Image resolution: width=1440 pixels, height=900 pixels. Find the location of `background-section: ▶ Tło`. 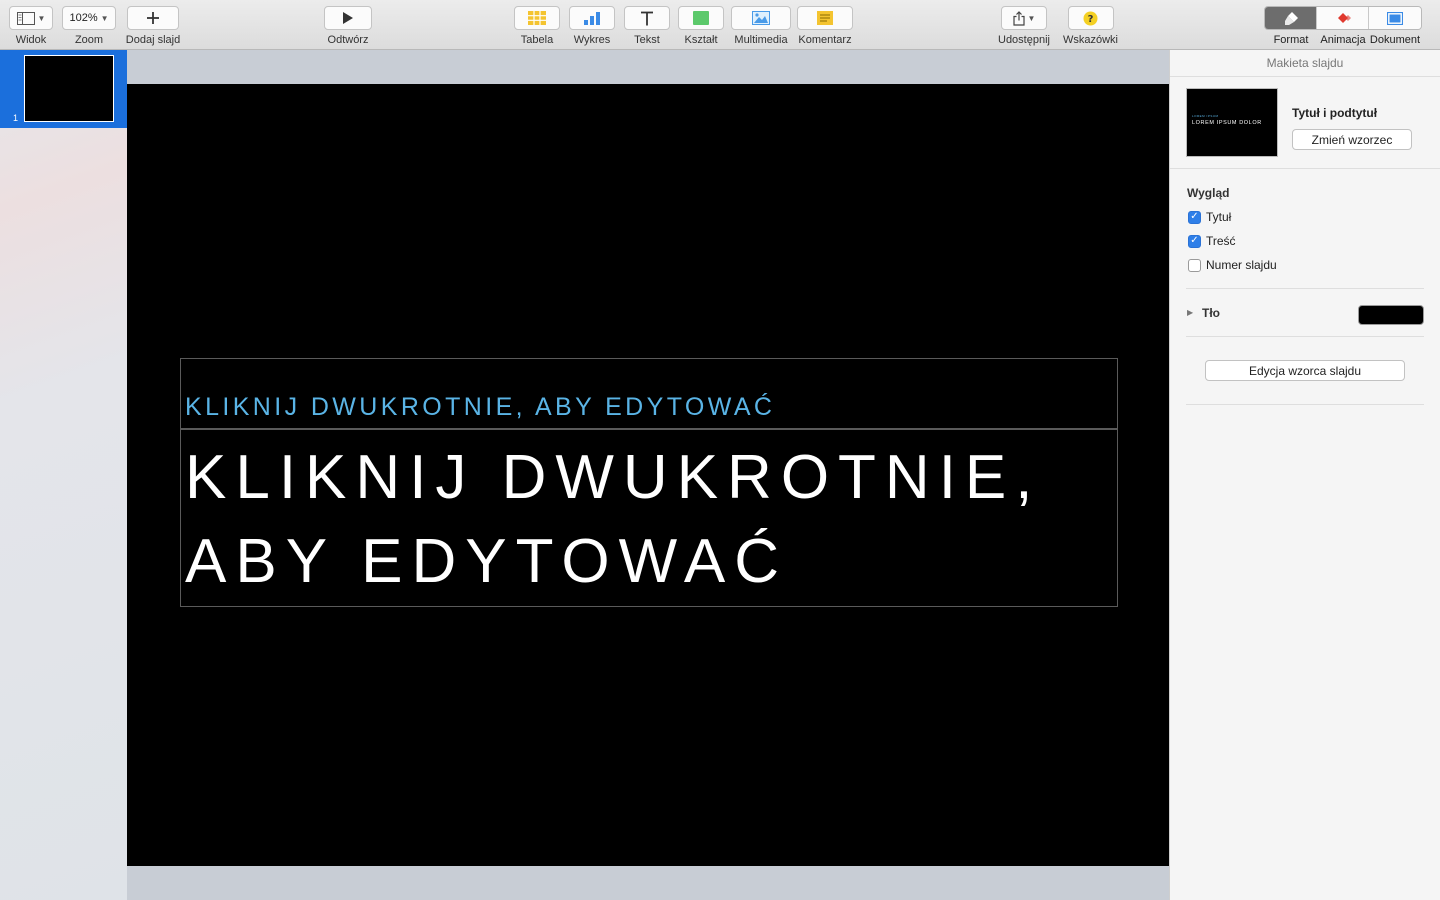

background-section: ▶ Tło is located at coordinates (1305, 313).